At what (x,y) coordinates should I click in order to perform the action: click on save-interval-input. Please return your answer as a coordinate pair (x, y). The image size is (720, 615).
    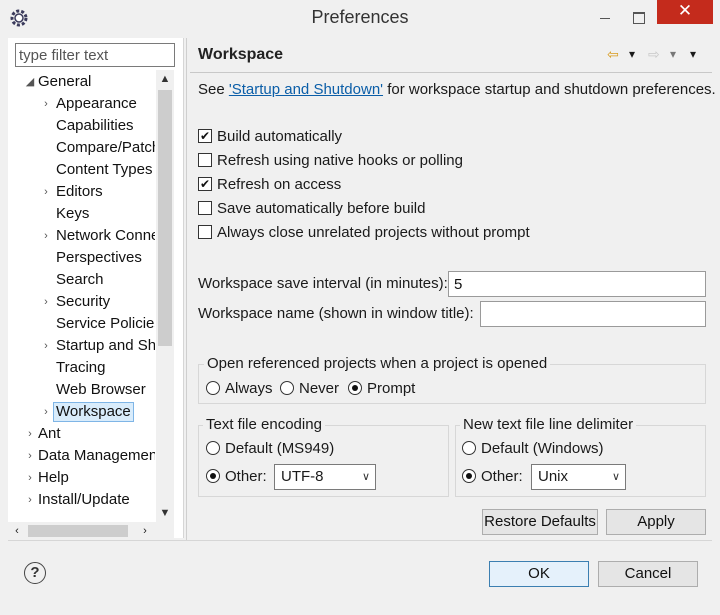
    Looking at the image, I should click on (577, 284).